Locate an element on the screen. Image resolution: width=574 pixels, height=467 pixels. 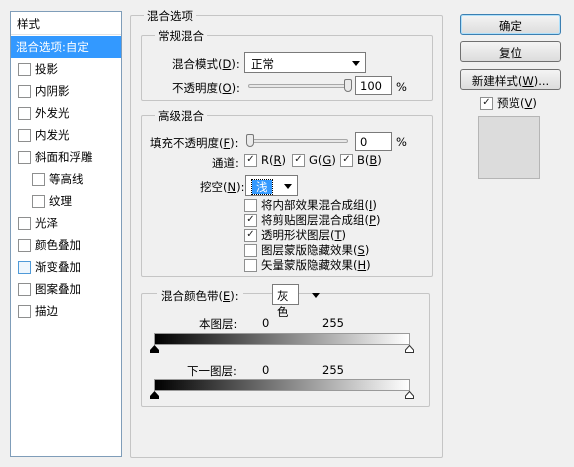
underlying-layer-black-slider is located at coordinates (154, 395).